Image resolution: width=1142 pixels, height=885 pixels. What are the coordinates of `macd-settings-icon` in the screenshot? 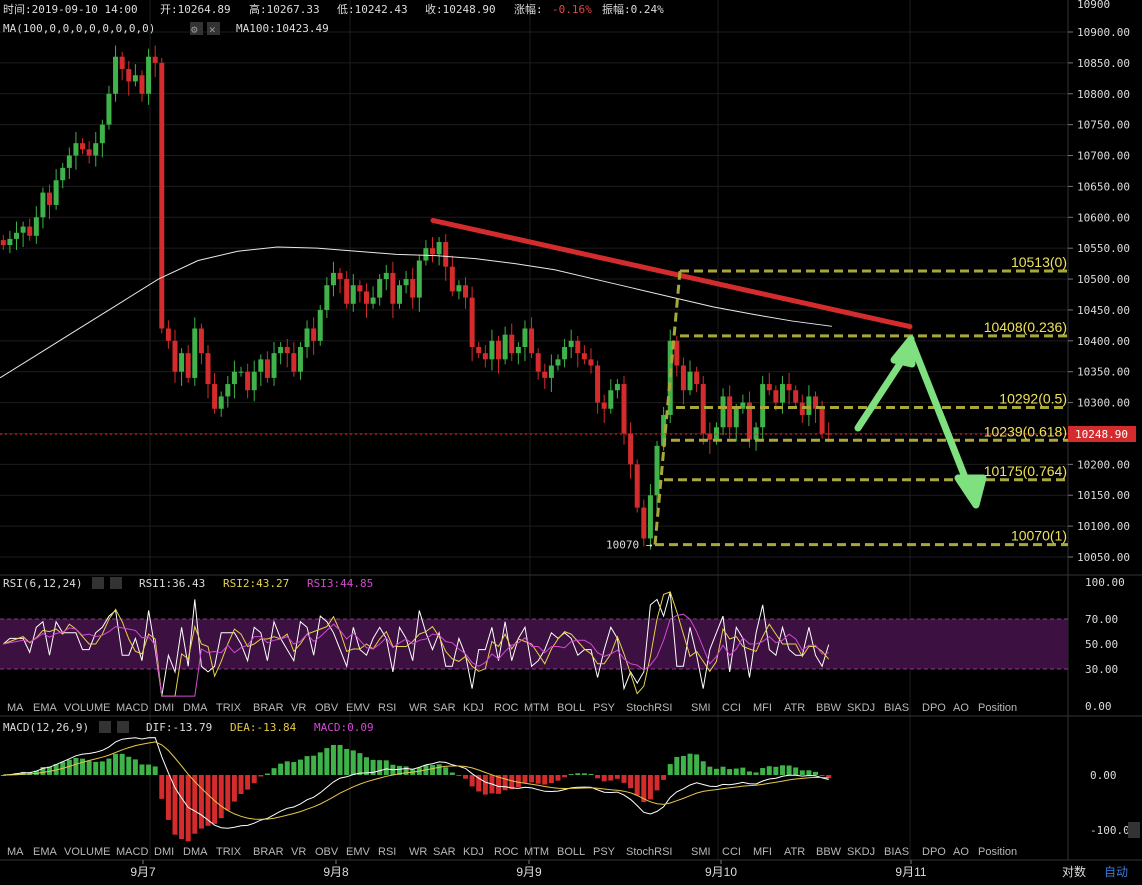 It's located at (105, 727).